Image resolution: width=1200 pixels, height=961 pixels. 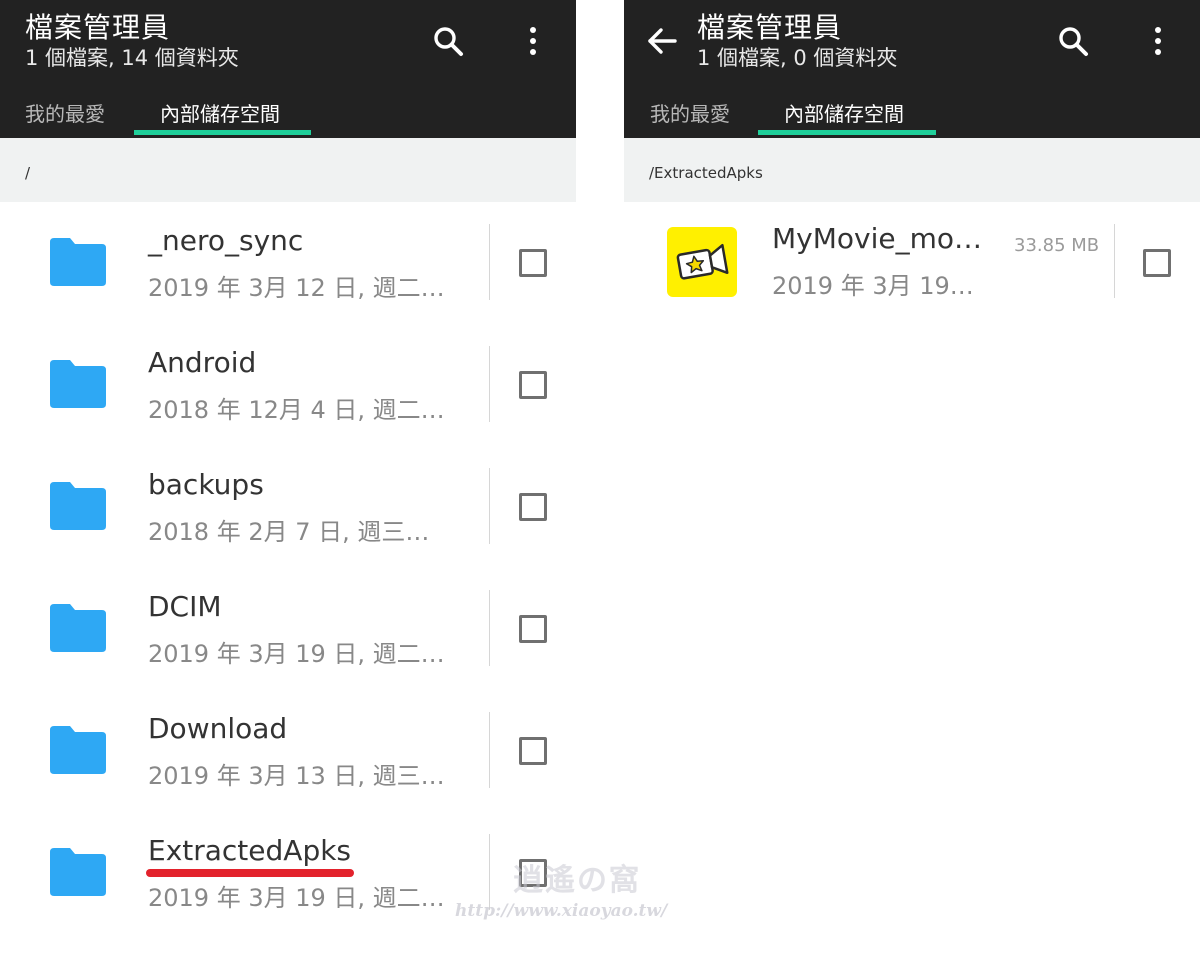 I want to click on app-subtitle: 1 個檔案, 0 個資料夾, so click(x=797, y=58).